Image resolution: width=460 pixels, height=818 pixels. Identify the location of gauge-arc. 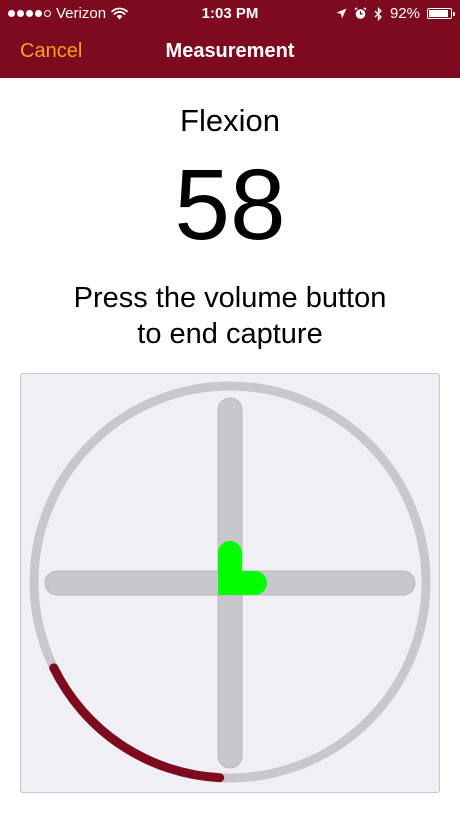
(137, 723).